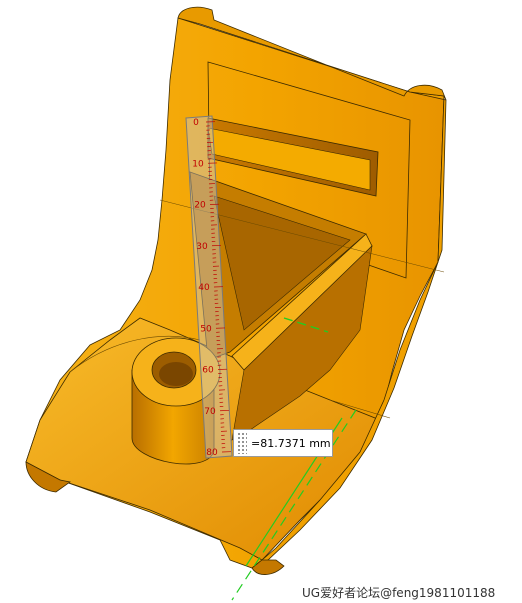 The image size is (522, 603). Describe the element at coordinates (208, 371) in the screenshot. I see `ruler-tick-label: 60` at that location.